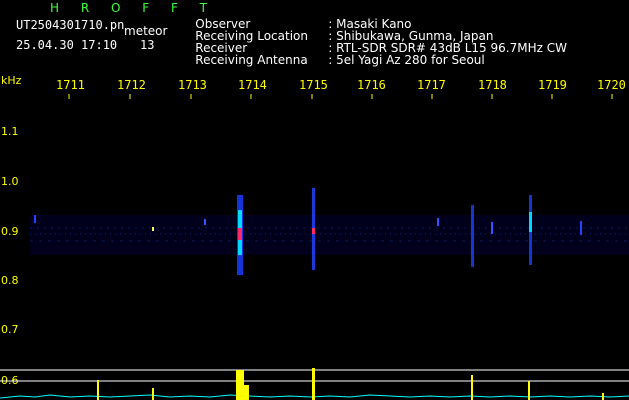 The height and width of the screenshot is (400, 629). What do you see at coordinates (35, 219) in the screenshot?
I see `echo-small-a` at bounding box center [35, 219].